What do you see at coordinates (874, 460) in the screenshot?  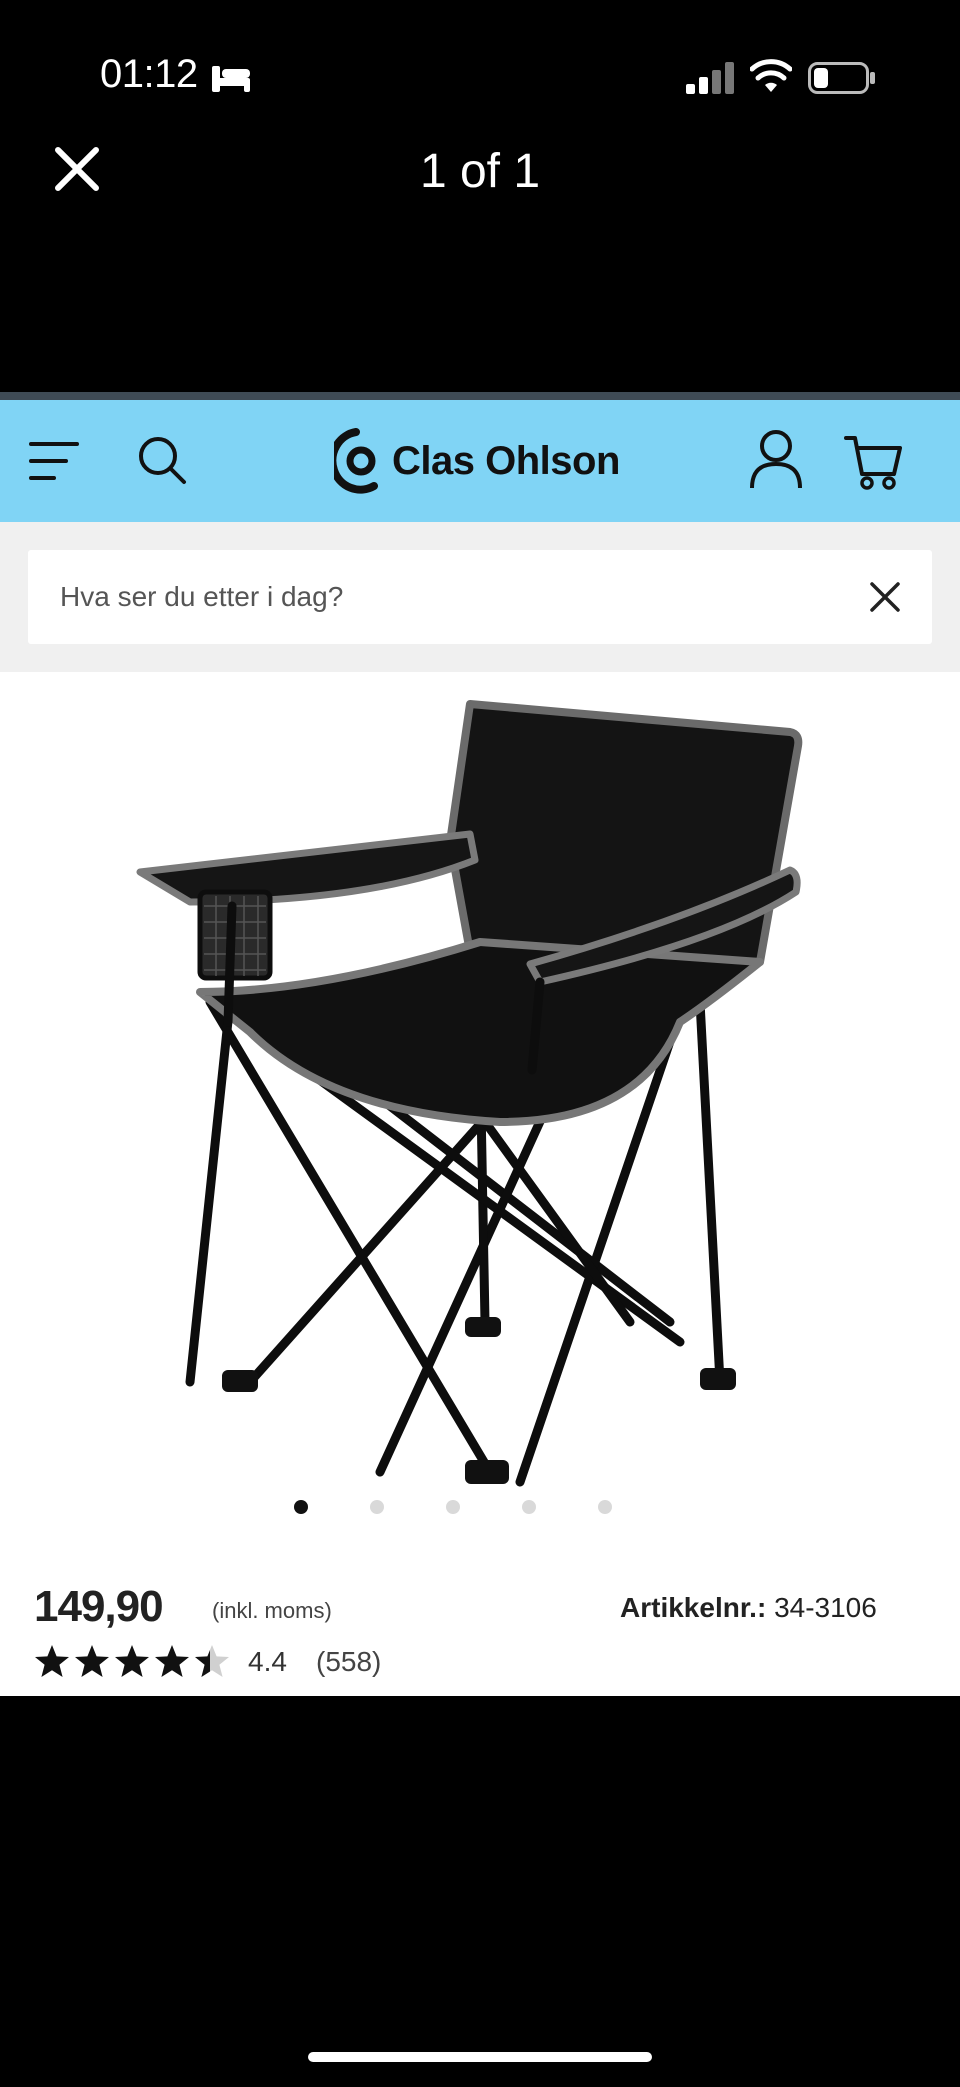 I see `cart-icon` at bounding box center [874, 460].